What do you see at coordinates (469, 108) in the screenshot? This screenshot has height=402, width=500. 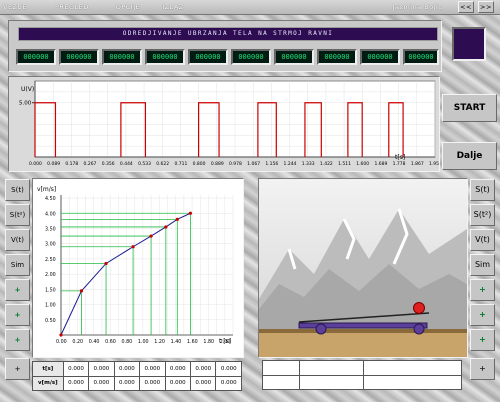 I see `start-button: START` at bounding box center [469, 108].